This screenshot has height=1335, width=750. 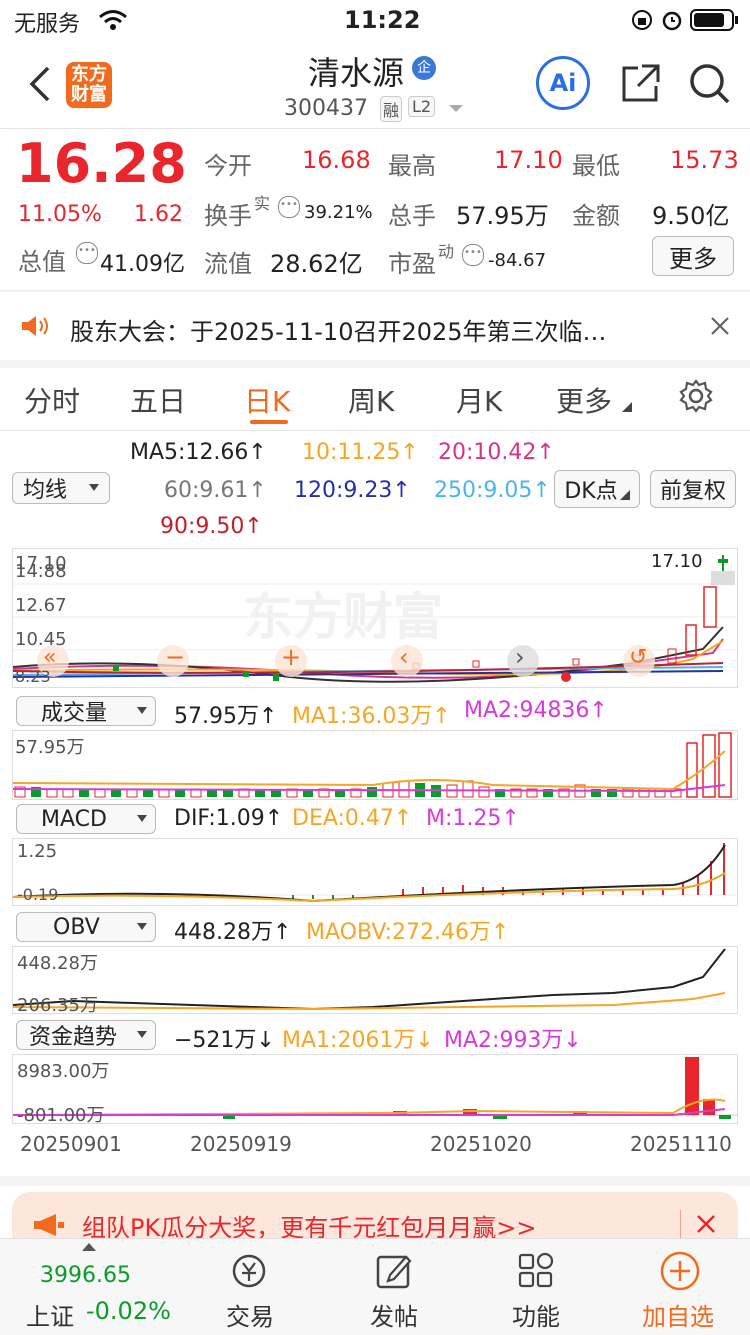 I want to click on search-icon, so click(x=710, y=84).